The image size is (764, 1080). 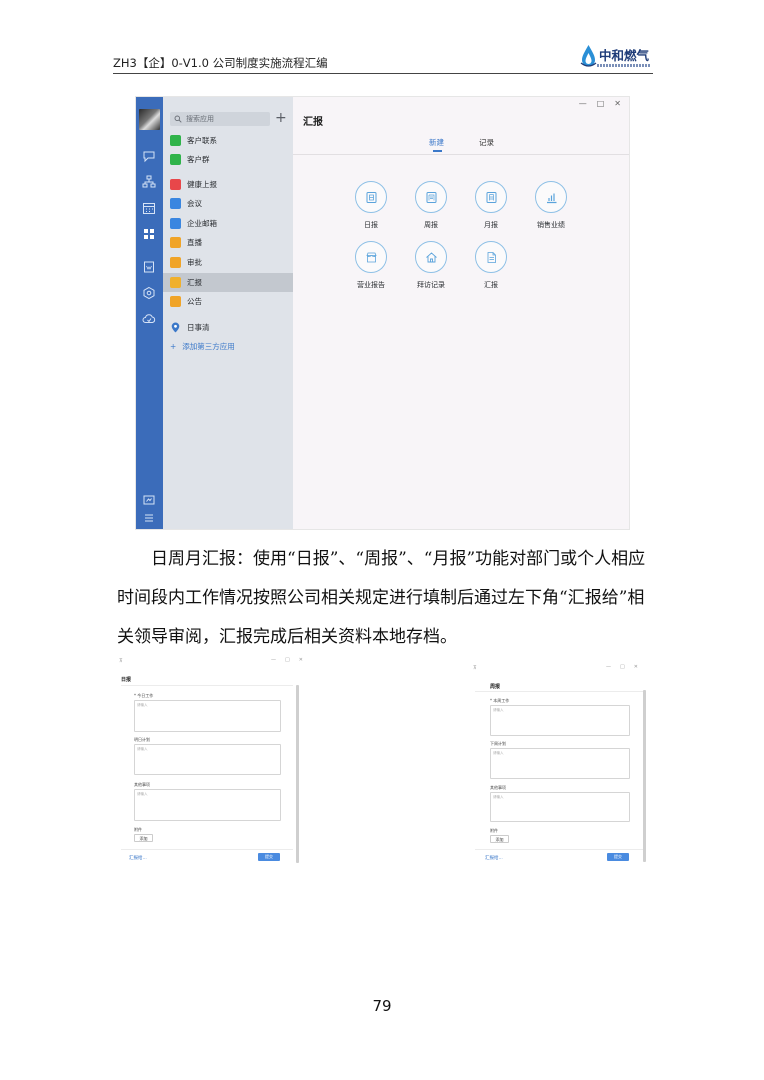 What do you see at coordinates (175, 140) in the screenshot?
I see `customer-contact-icon` at bounding box center [175, 140].